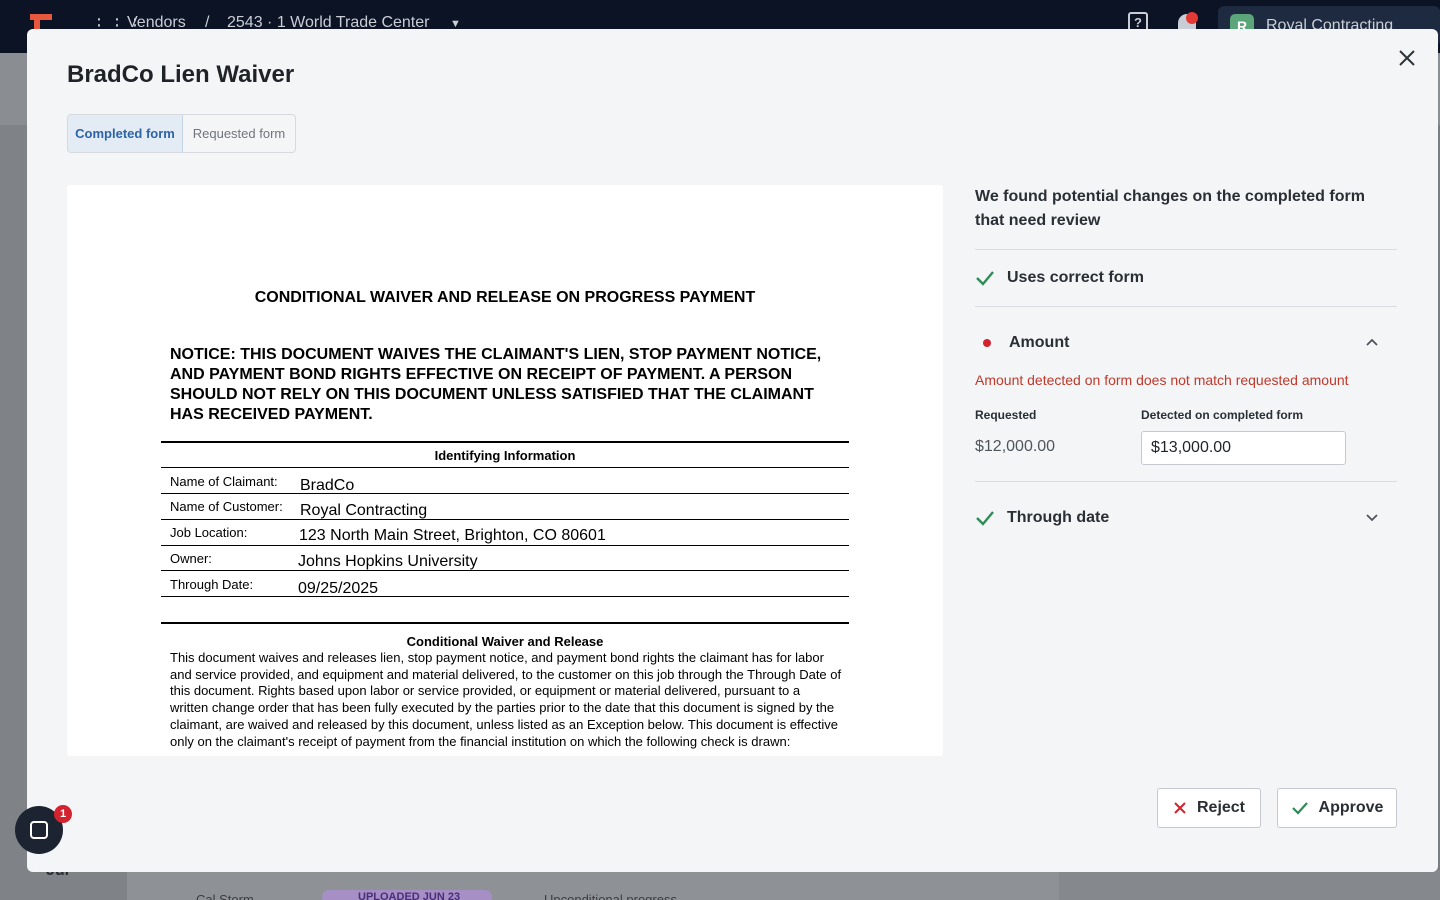  I want to click on identifying-info-title: Identifying Information, so click(505, 455).